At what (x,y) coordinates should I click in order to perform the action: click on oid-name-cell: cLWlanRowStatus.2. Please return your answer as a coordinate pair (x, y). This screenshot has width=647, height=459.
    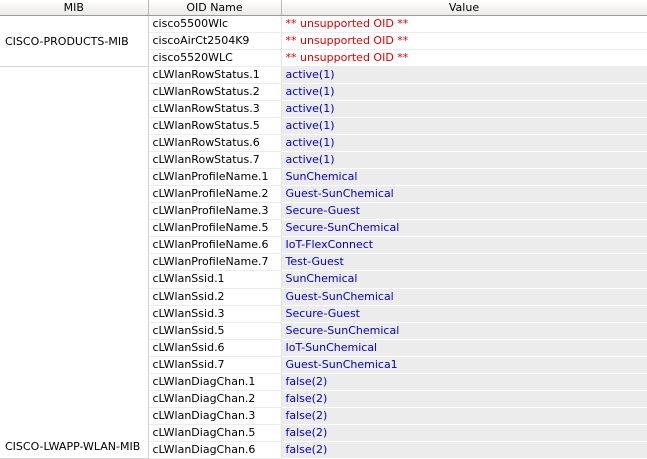
    Looking at the image, I should click on (215, 92).